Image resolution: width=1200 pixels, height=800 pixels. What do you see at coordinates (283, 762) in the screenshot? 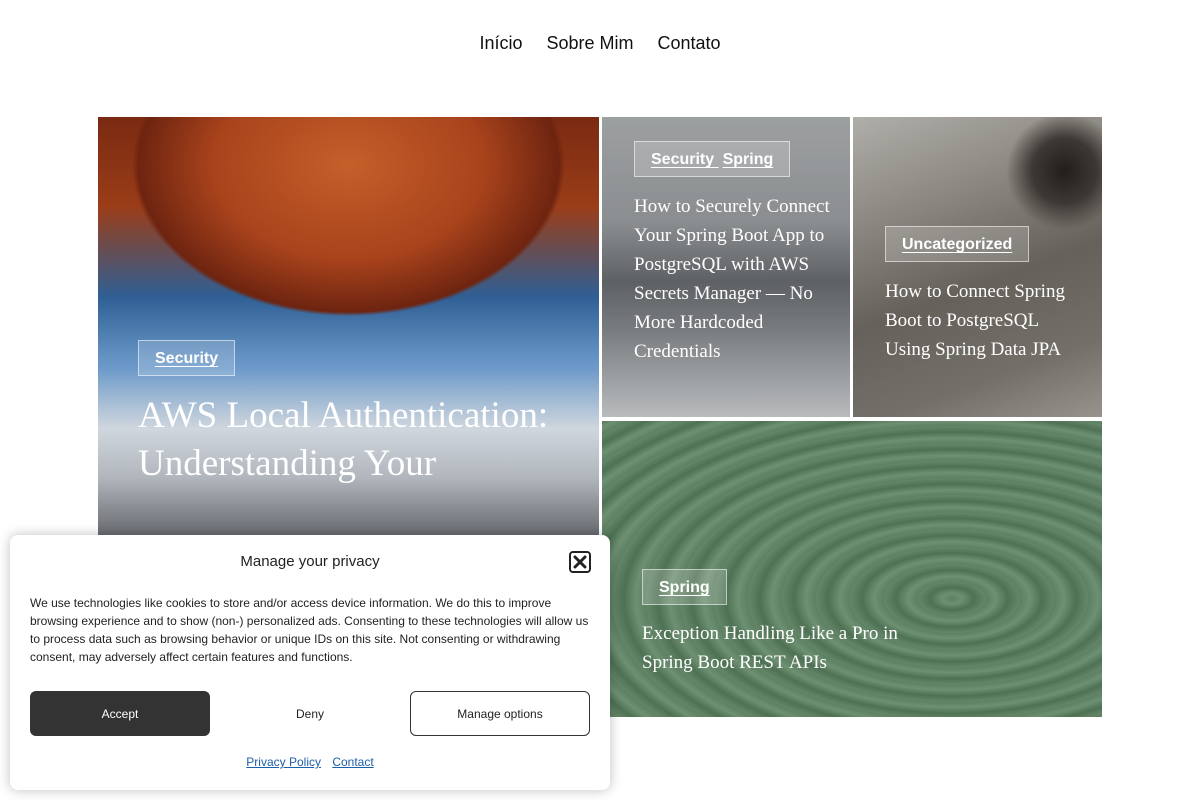
I see `privacy-policy-link: Privacy Policy` at bounding box center [283, 762].